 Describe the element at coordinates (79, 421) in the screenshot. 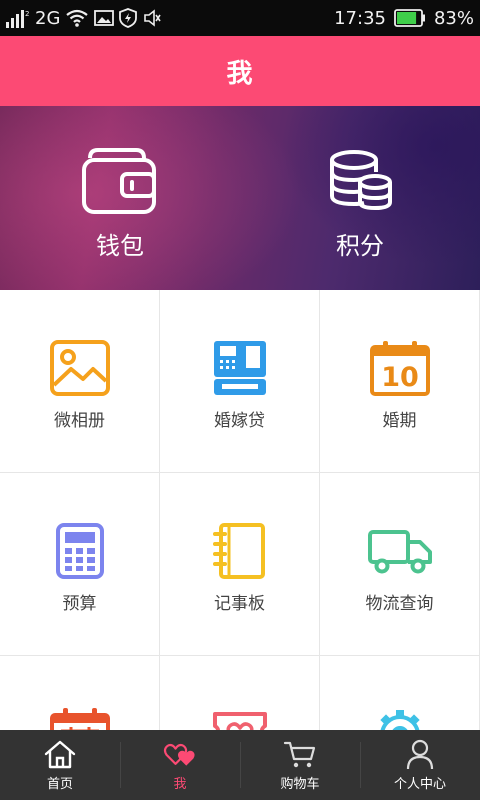

I see `grid-item-label: 微相册` at that location.